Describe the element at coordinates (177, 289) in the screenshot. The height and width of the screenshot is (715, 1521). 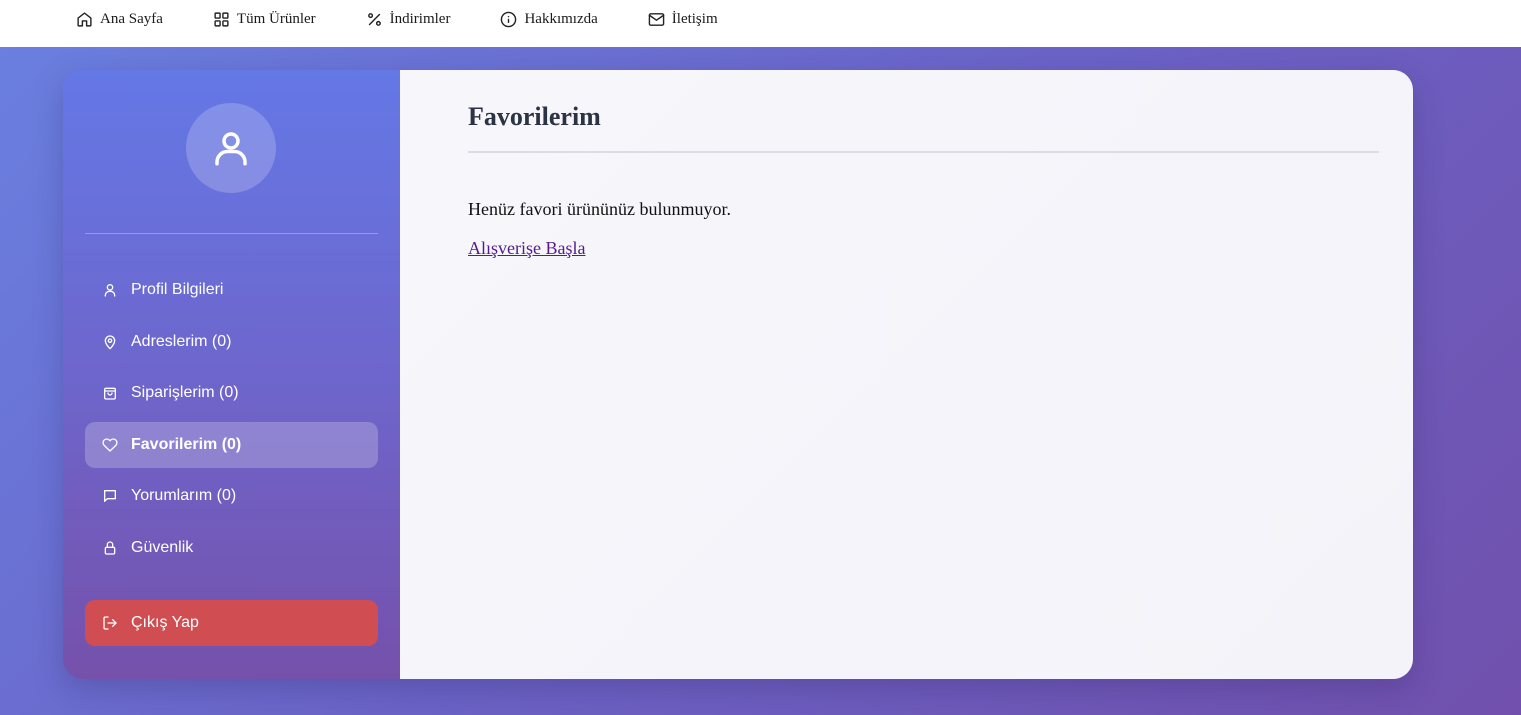
I see `sidebar-item-label: Profil Bilgileri` at that location.